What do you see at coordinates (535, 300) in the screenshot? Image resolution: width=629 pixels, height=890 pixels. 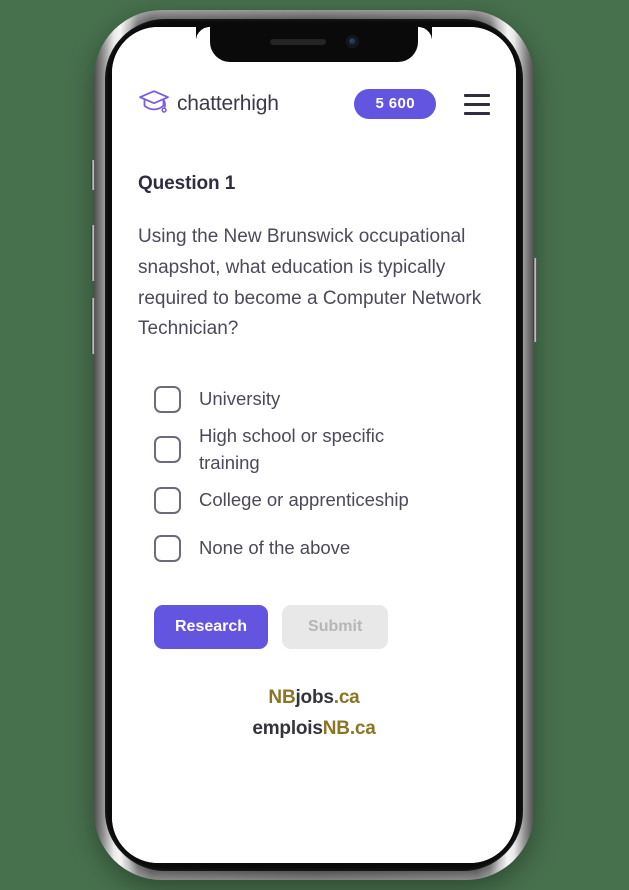 I see `power-button` at bounding box center [535, 300].